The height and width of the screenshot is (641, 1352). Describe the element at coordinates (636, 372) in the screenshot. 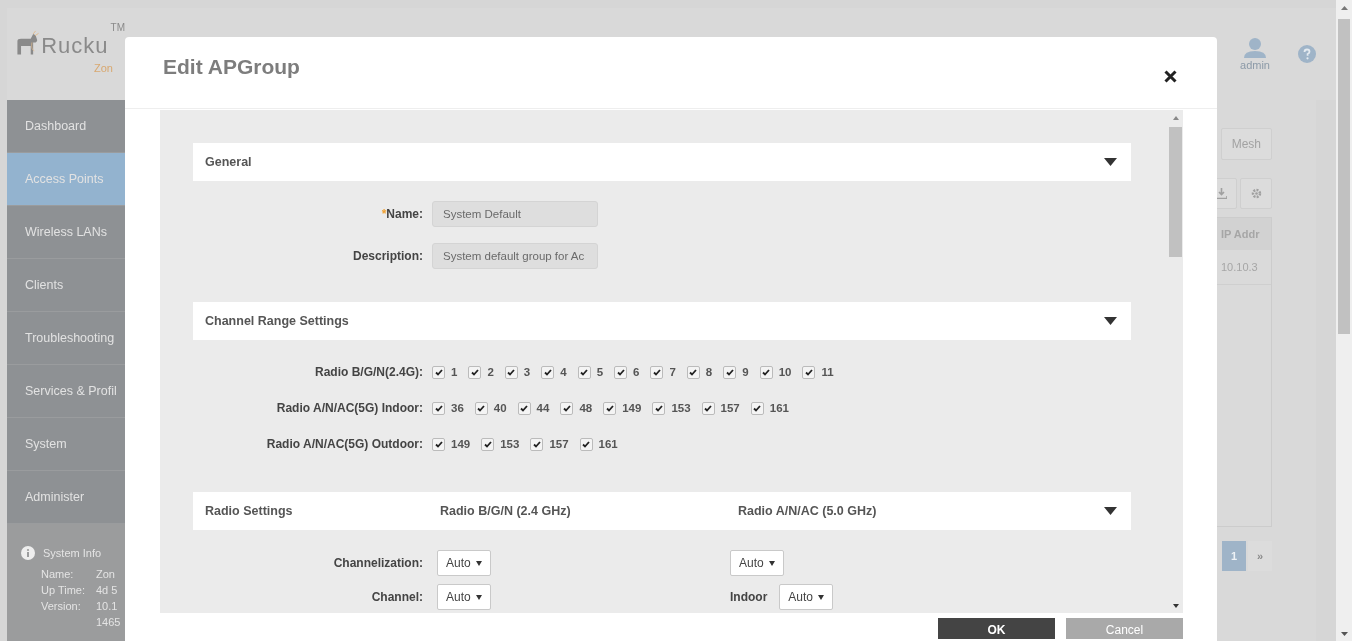

I see `channel-number: 6` at that location.